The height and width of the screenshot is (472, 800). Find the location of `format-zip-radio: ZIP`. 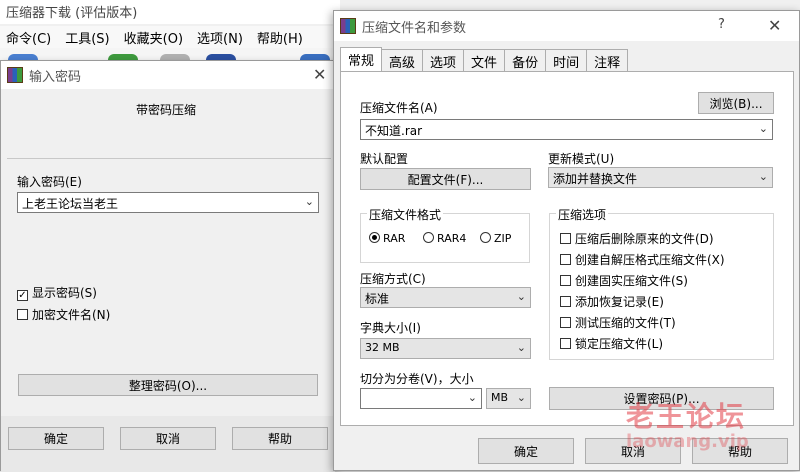

format-zip-radio: ZIP is located at coordinates (495, 238).